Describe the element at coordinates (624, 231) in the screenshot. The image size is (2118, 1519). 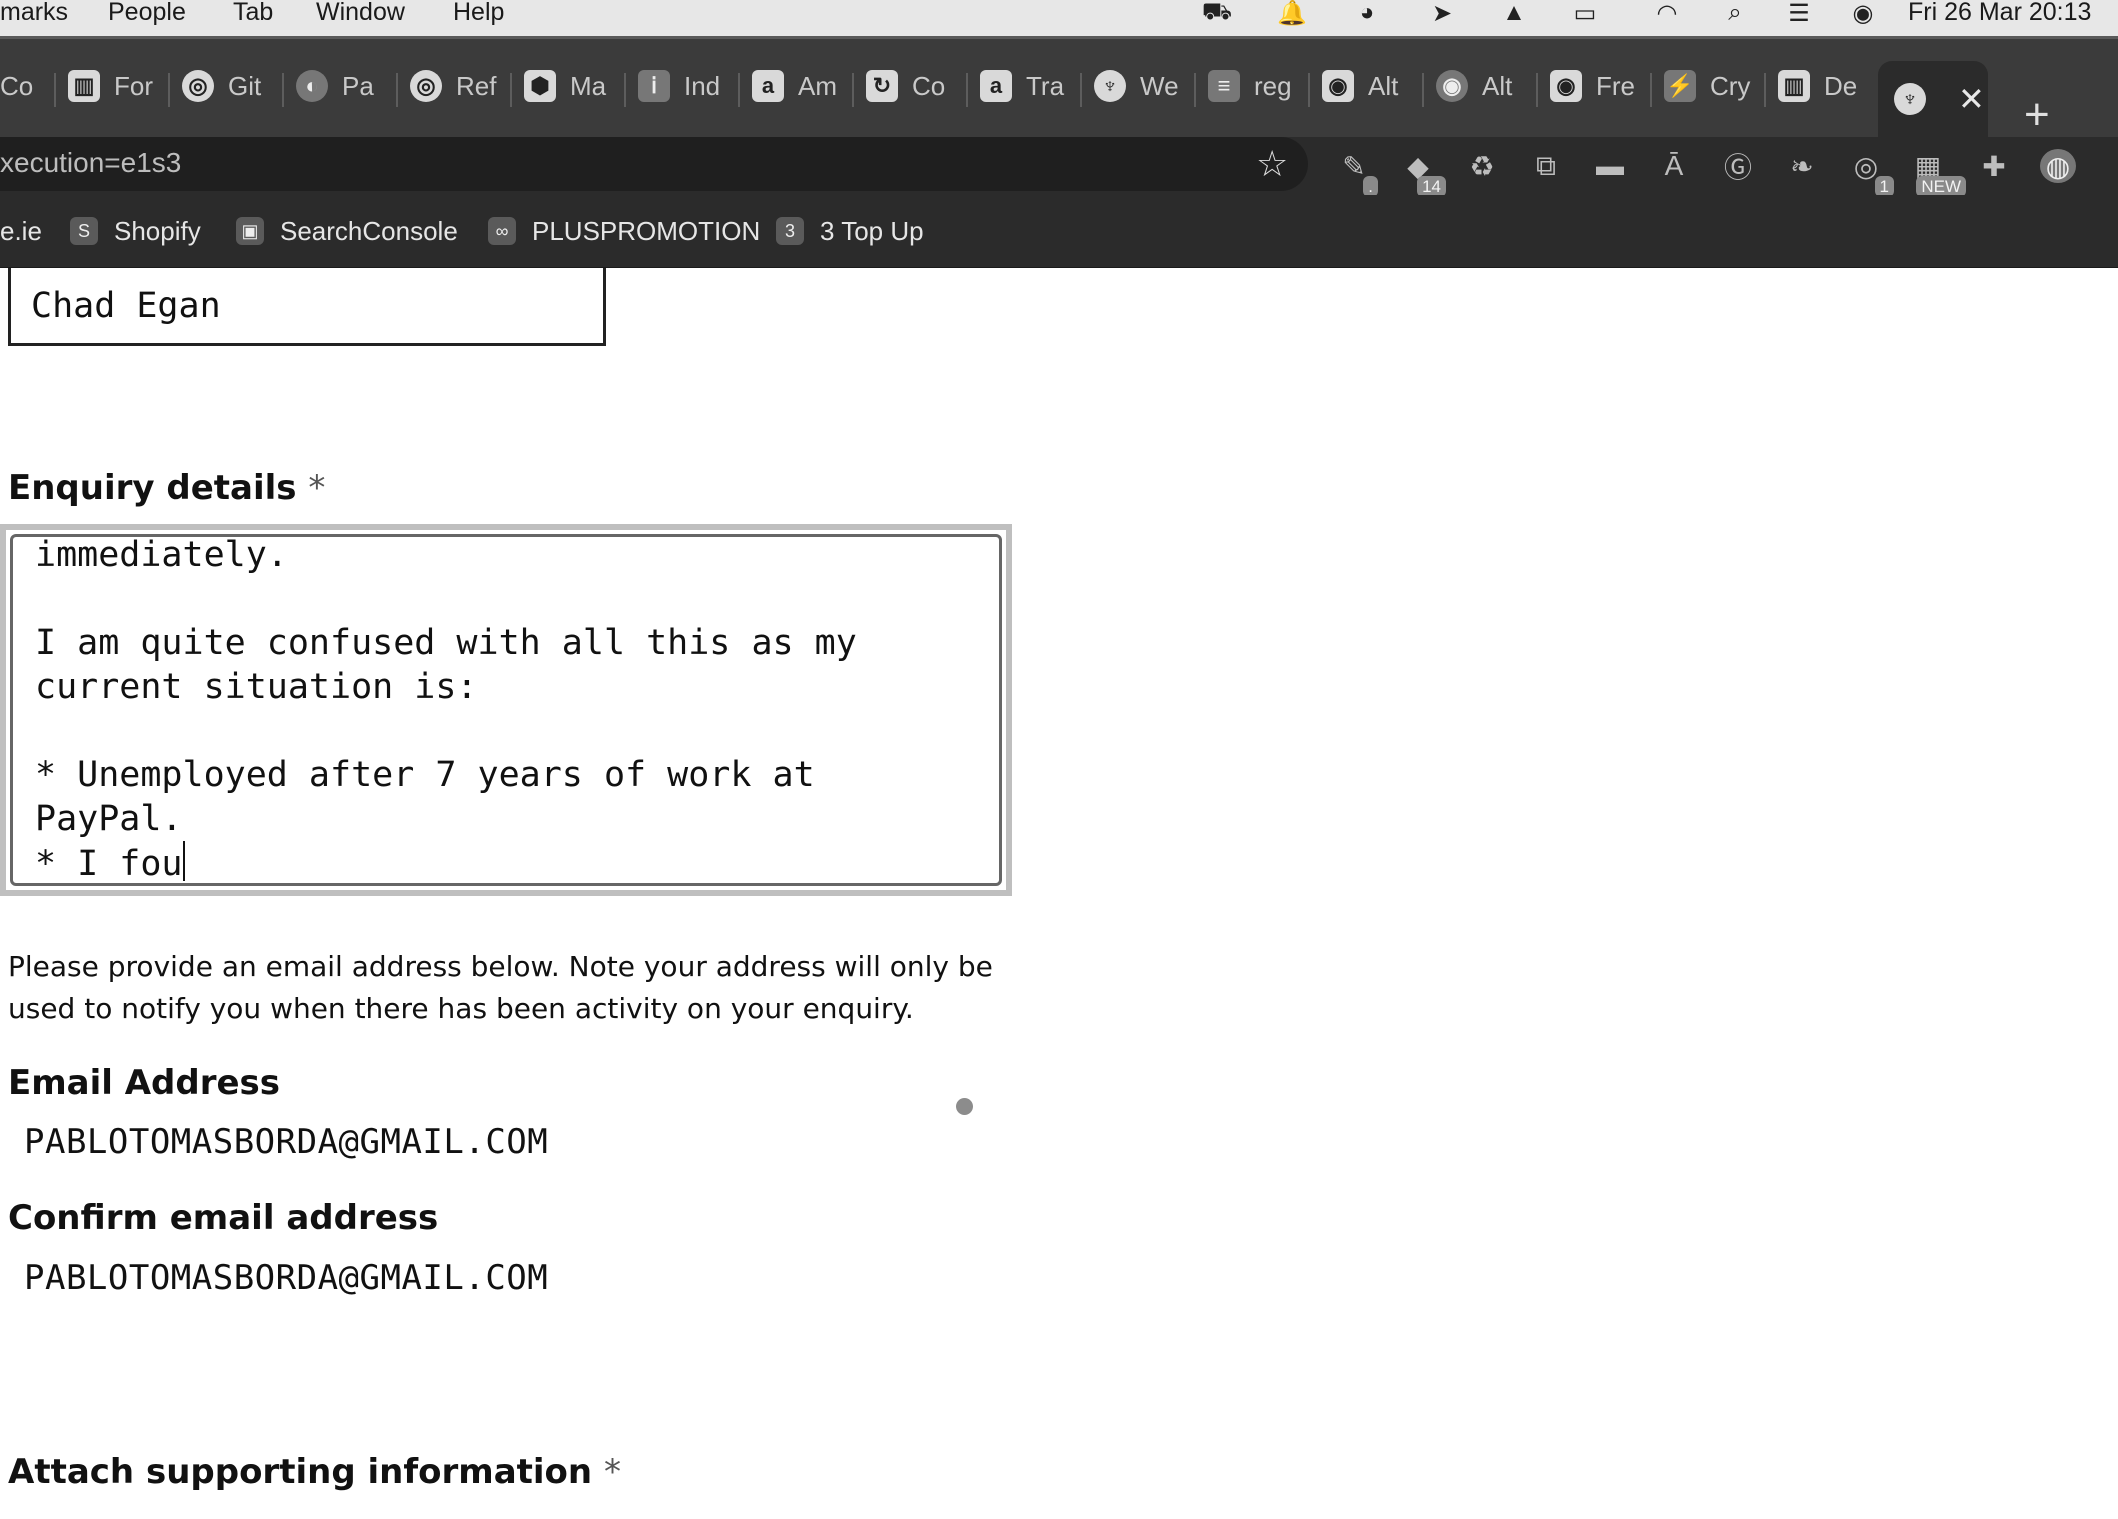
I see `bookmark-pluspromotion: ∞ PLUSPROMOTION` at that location.